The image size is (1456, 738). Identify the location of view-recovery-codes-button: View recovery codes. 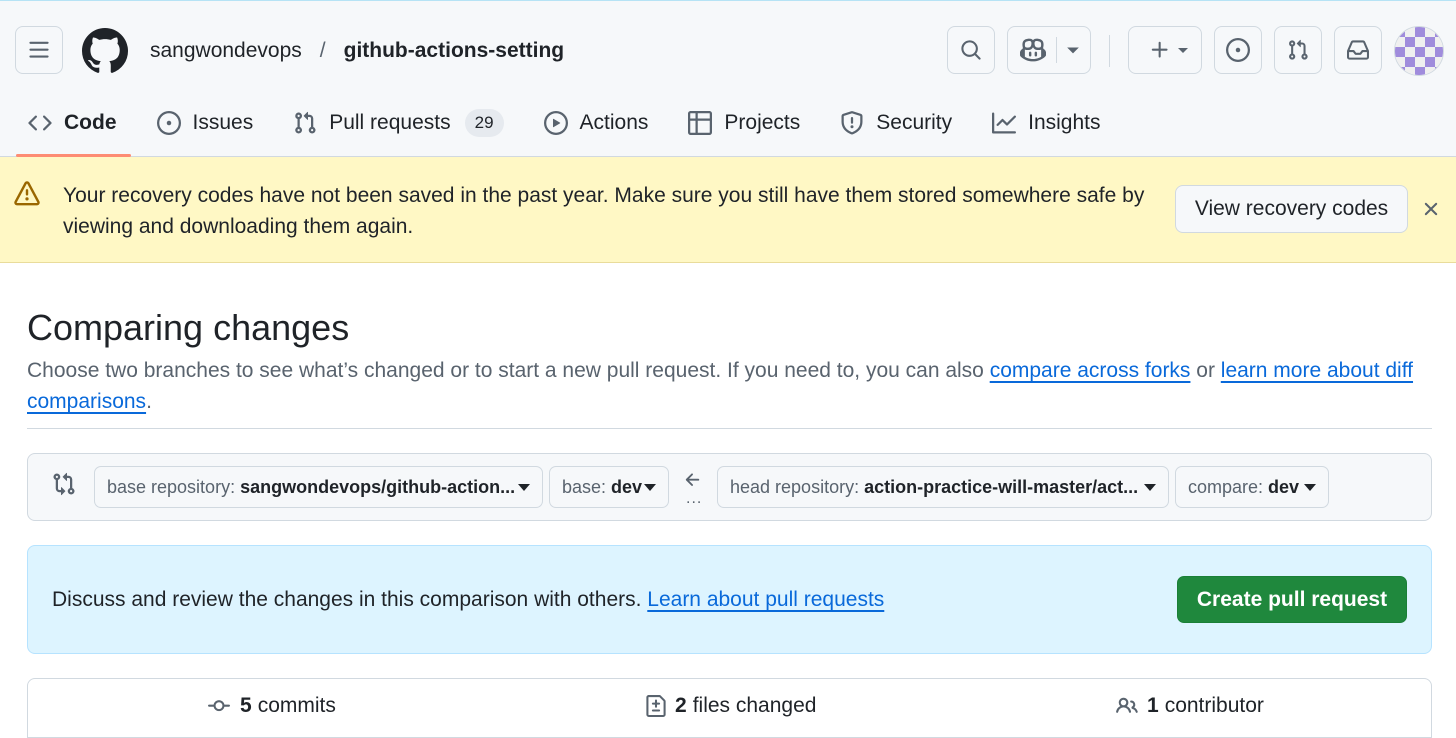
(1291, 209).